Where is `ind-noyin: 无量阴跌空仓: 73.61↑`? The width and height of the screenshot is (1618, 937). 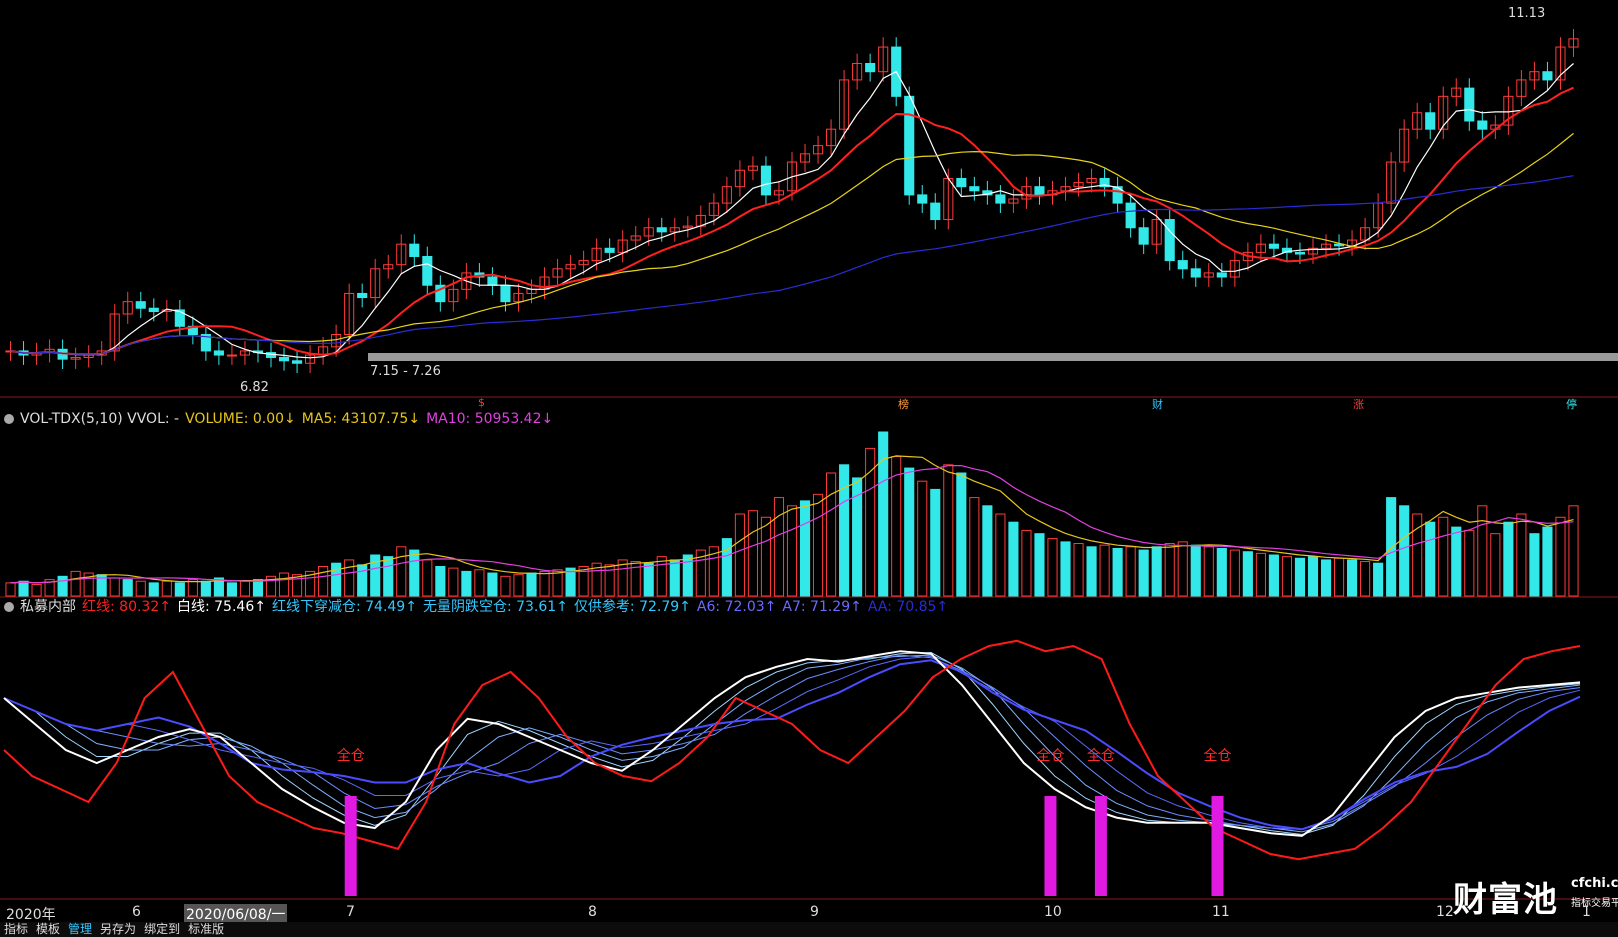
ind-noyin: 无量阴跌空仓: 73.61↑ is located at coordinates (495, 607).